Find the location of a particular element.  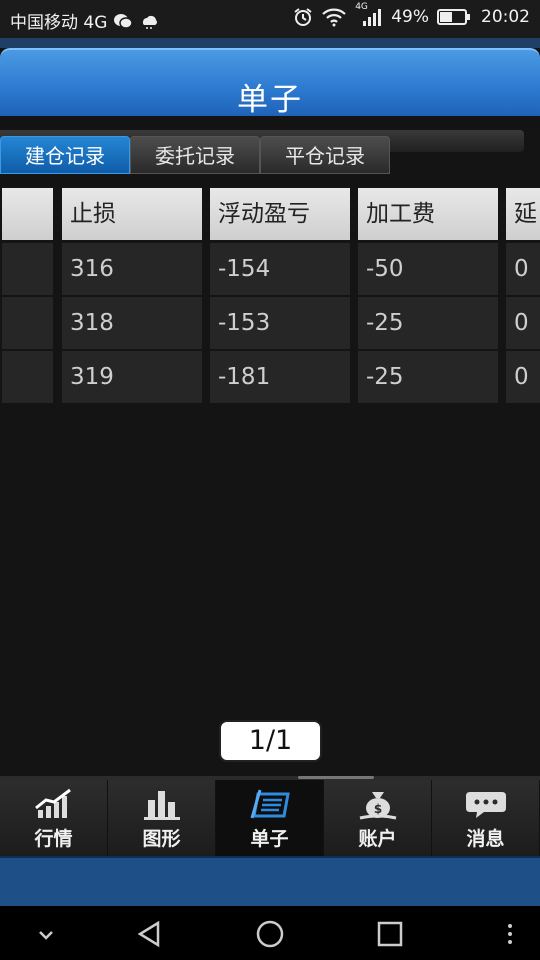

system-nav-bar is located at coordinates (270, 933).